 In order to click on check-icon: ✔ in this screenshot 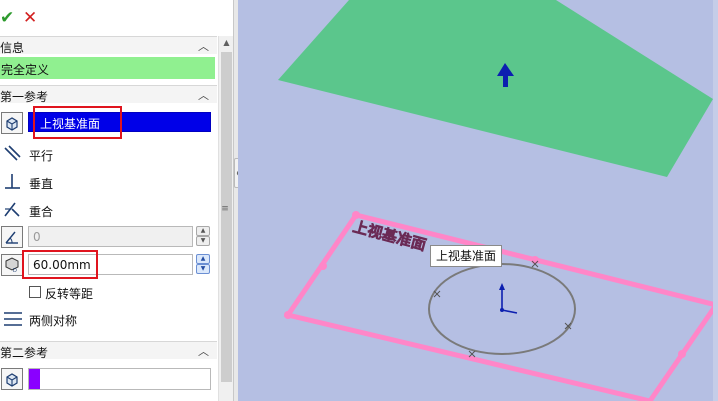, I will do `click(7, 18)`.